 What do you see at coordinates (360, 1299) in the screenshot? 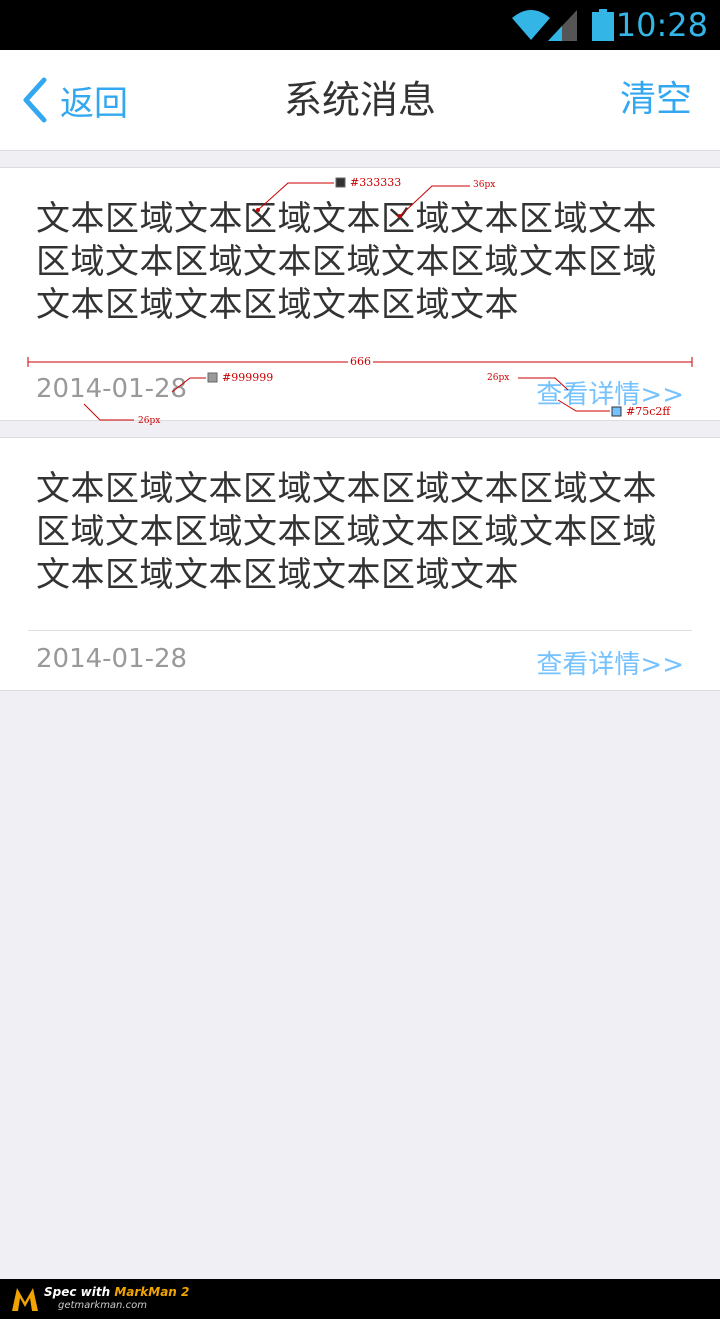
I see `markman-footer: Spec with MarkMan 2 getmarkman.com` at bounding box center [360, 1299].